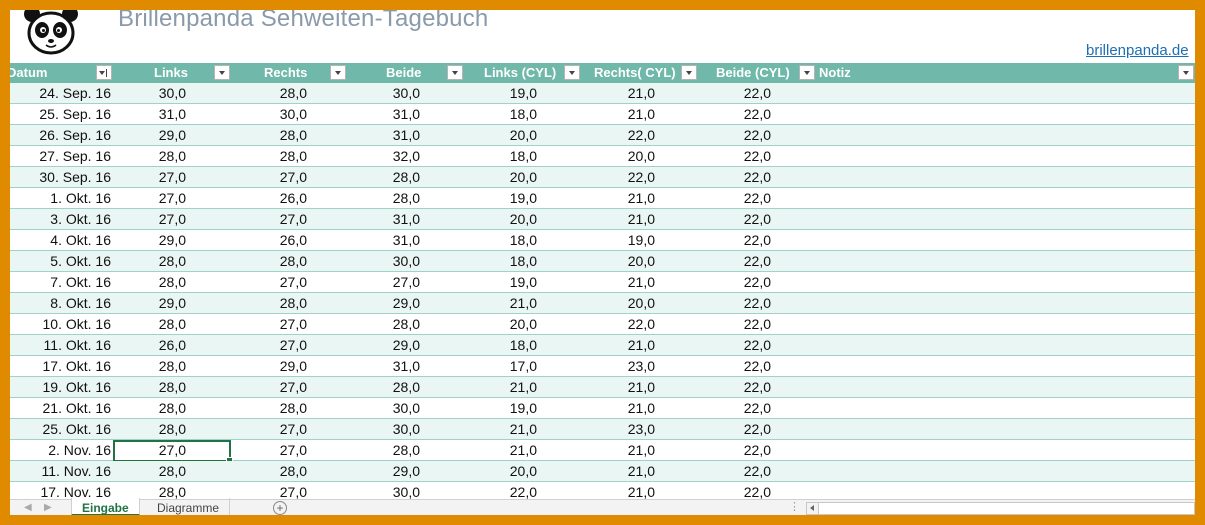 This screenshot has height=525, width=1205. What do you see at coordinates (835, 73) in the screenshot?
I see `header-notiz: Notiz` at bounding box center [835, 73].